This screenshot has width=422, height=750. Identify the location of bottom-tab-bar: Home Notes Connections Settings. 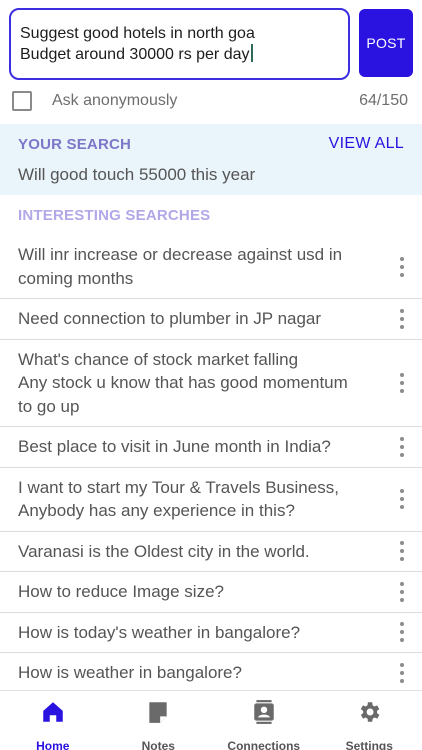
(211, 720).